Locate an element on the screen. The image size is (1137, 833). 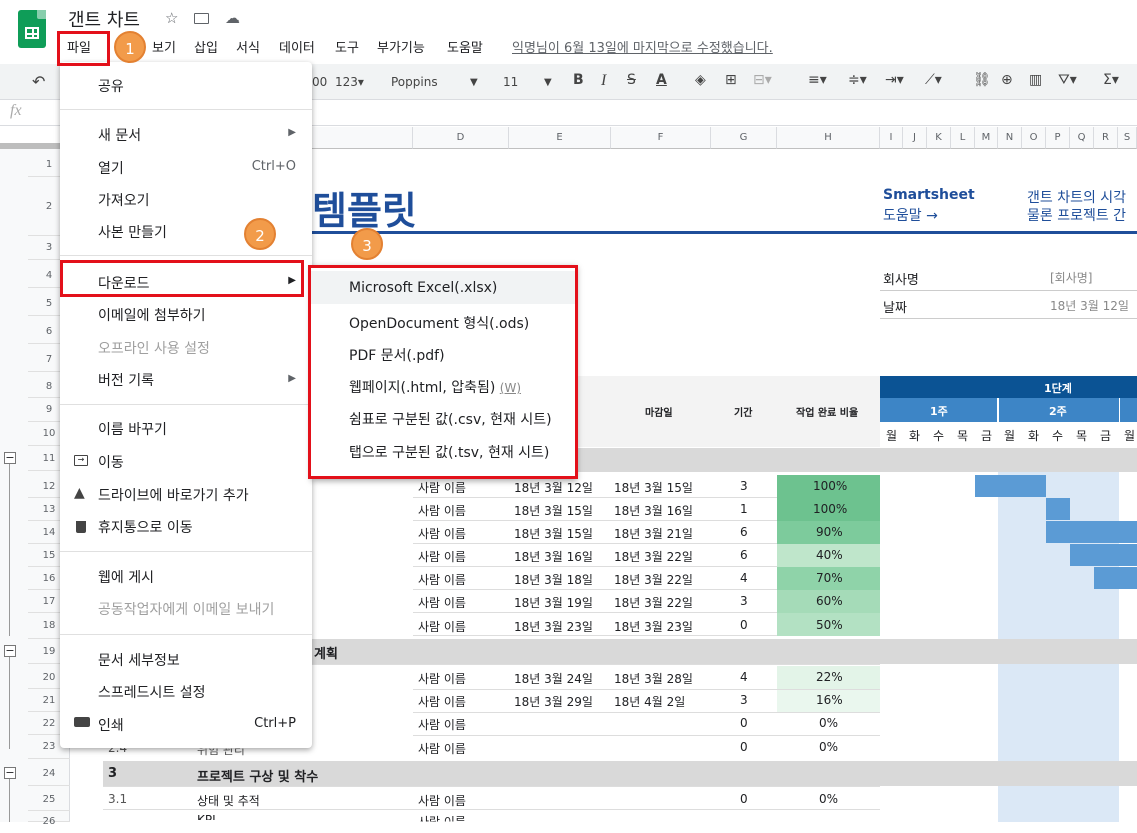
menu-email-attach: 이메일에 첨부하기 is located at coordinates (152, 315).